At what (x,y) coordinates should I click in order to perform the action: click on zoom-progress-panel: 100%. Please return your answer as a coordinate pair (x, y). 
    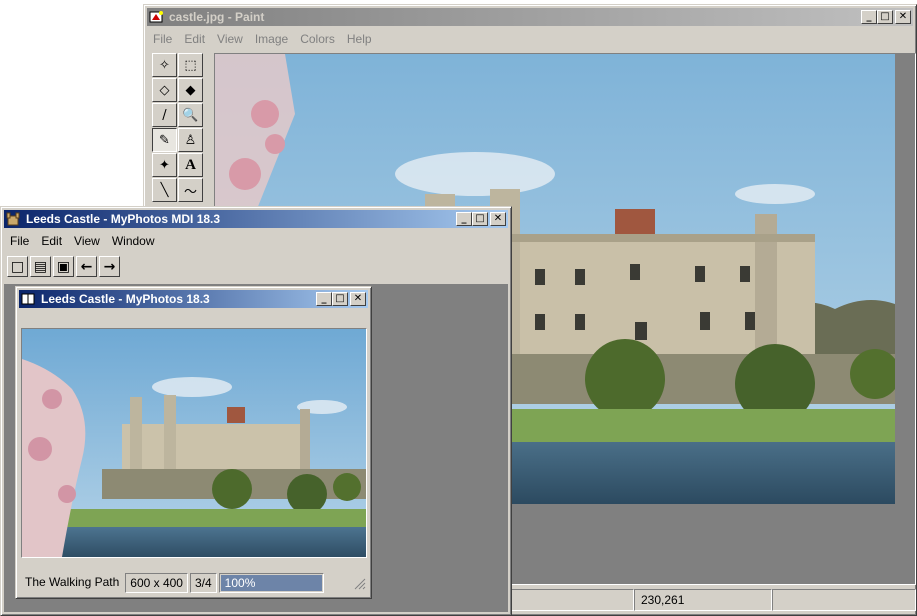
    Looking at the image, I should click on (271, 583).